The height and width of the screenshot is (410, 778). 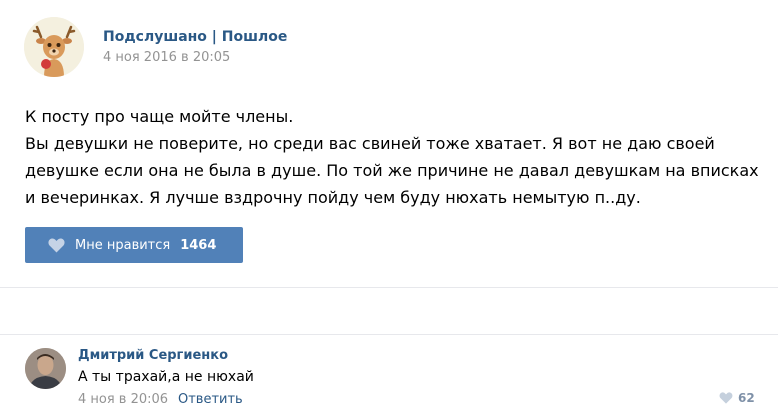 I want to click on like-count: 1464, so click(x=198, y=245).